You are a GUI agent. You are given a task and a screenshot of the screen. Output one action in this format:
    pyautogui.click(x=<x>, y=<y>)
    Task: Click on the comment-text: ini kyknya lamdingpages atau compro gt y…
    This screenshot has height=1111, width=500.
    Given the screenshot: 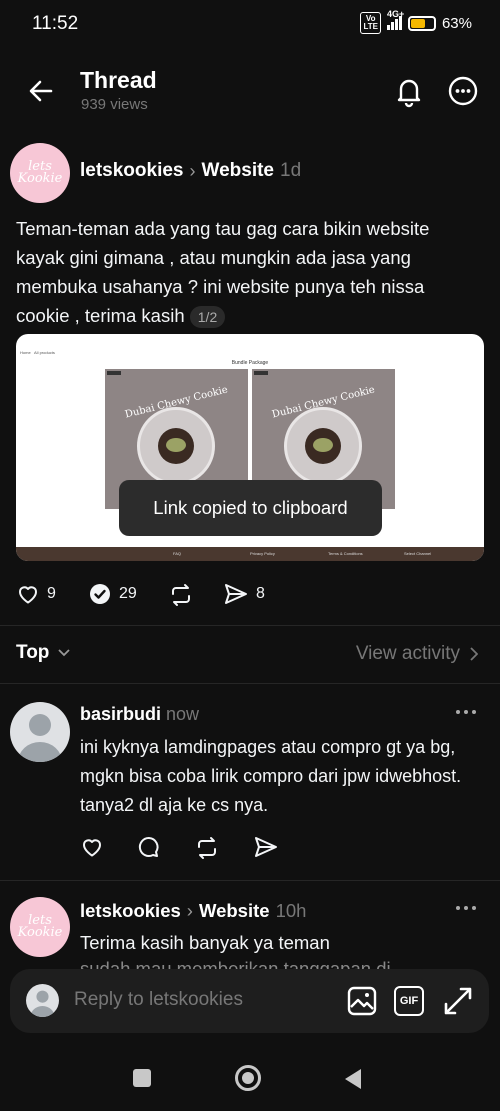 What is the action you would take?
    pyautogui.click(x=271, y=776)
    